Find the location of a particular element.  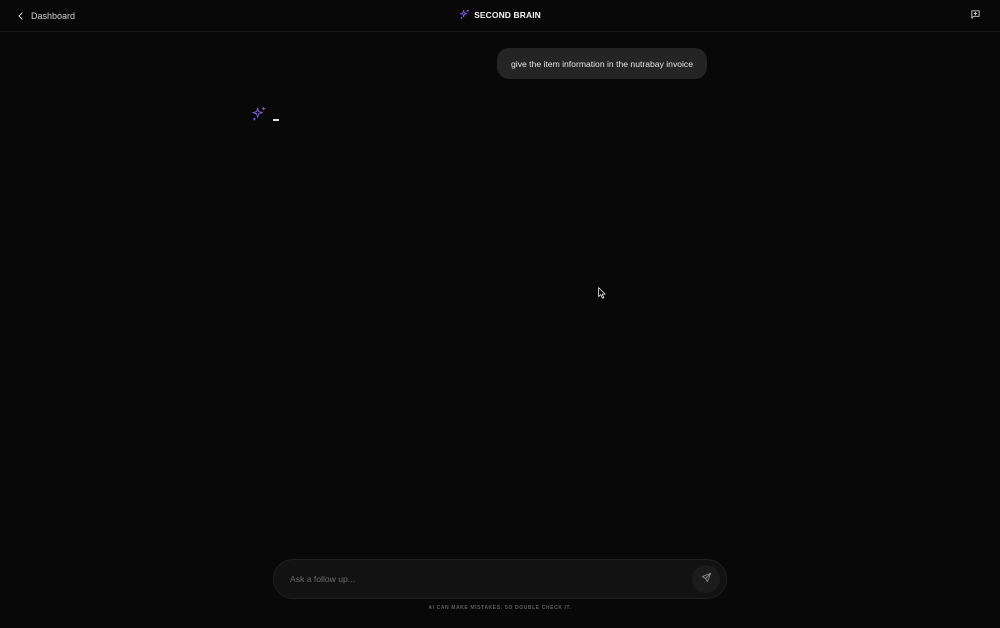

back-to-dashboard-link: Dashboard is located at coordinates (46, 16).